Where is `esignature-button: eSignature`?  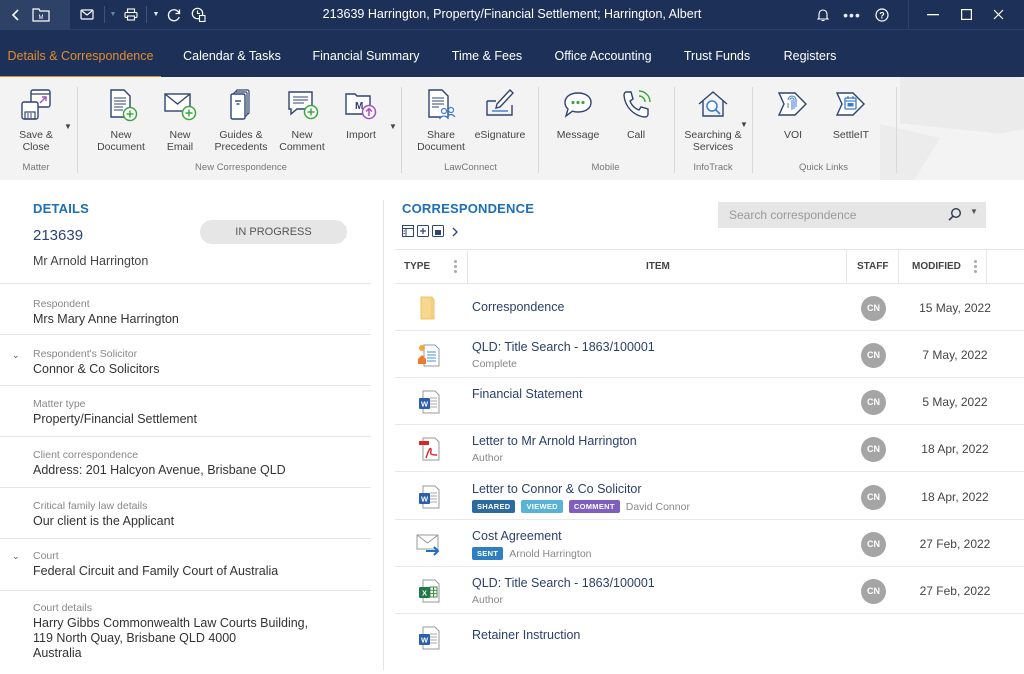 esignature-button: eSignature is located at coordinates (500, 114).